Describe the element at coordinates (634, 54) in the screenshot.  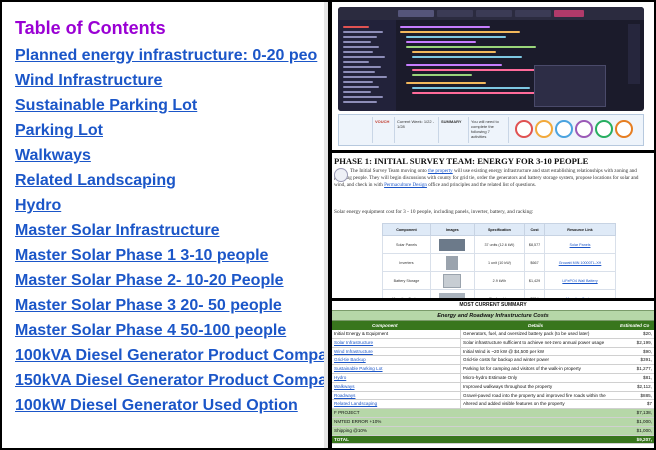
I see `editor-minimap` at that location.